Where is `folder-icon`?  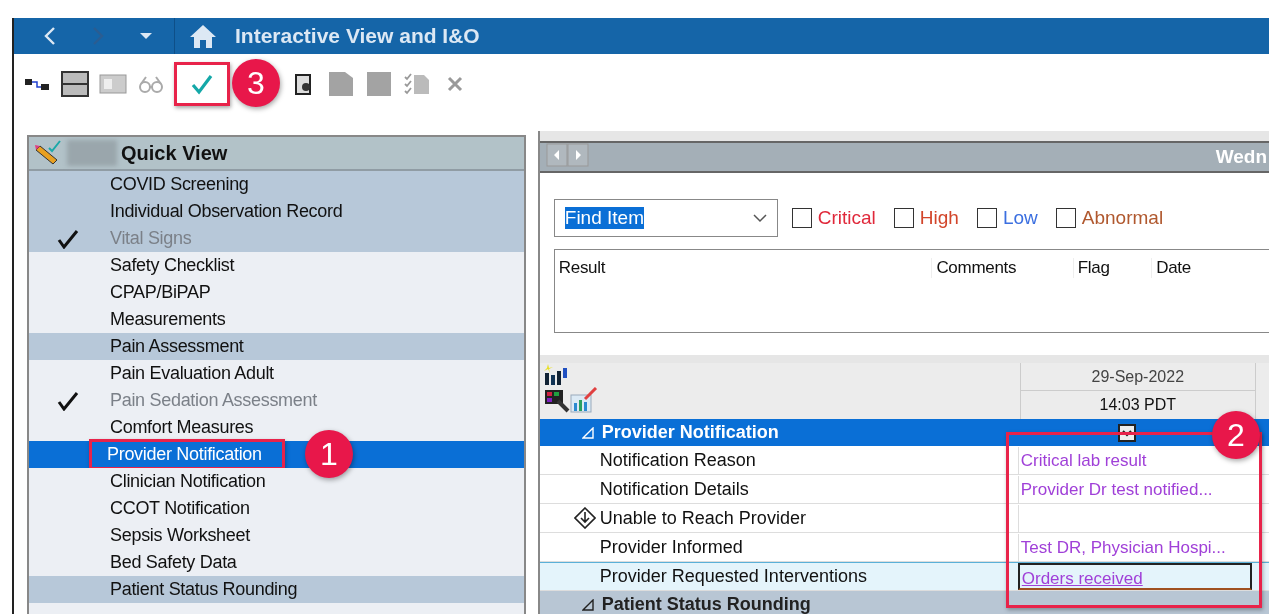
folder-icon is located at coordinates (341, 84).